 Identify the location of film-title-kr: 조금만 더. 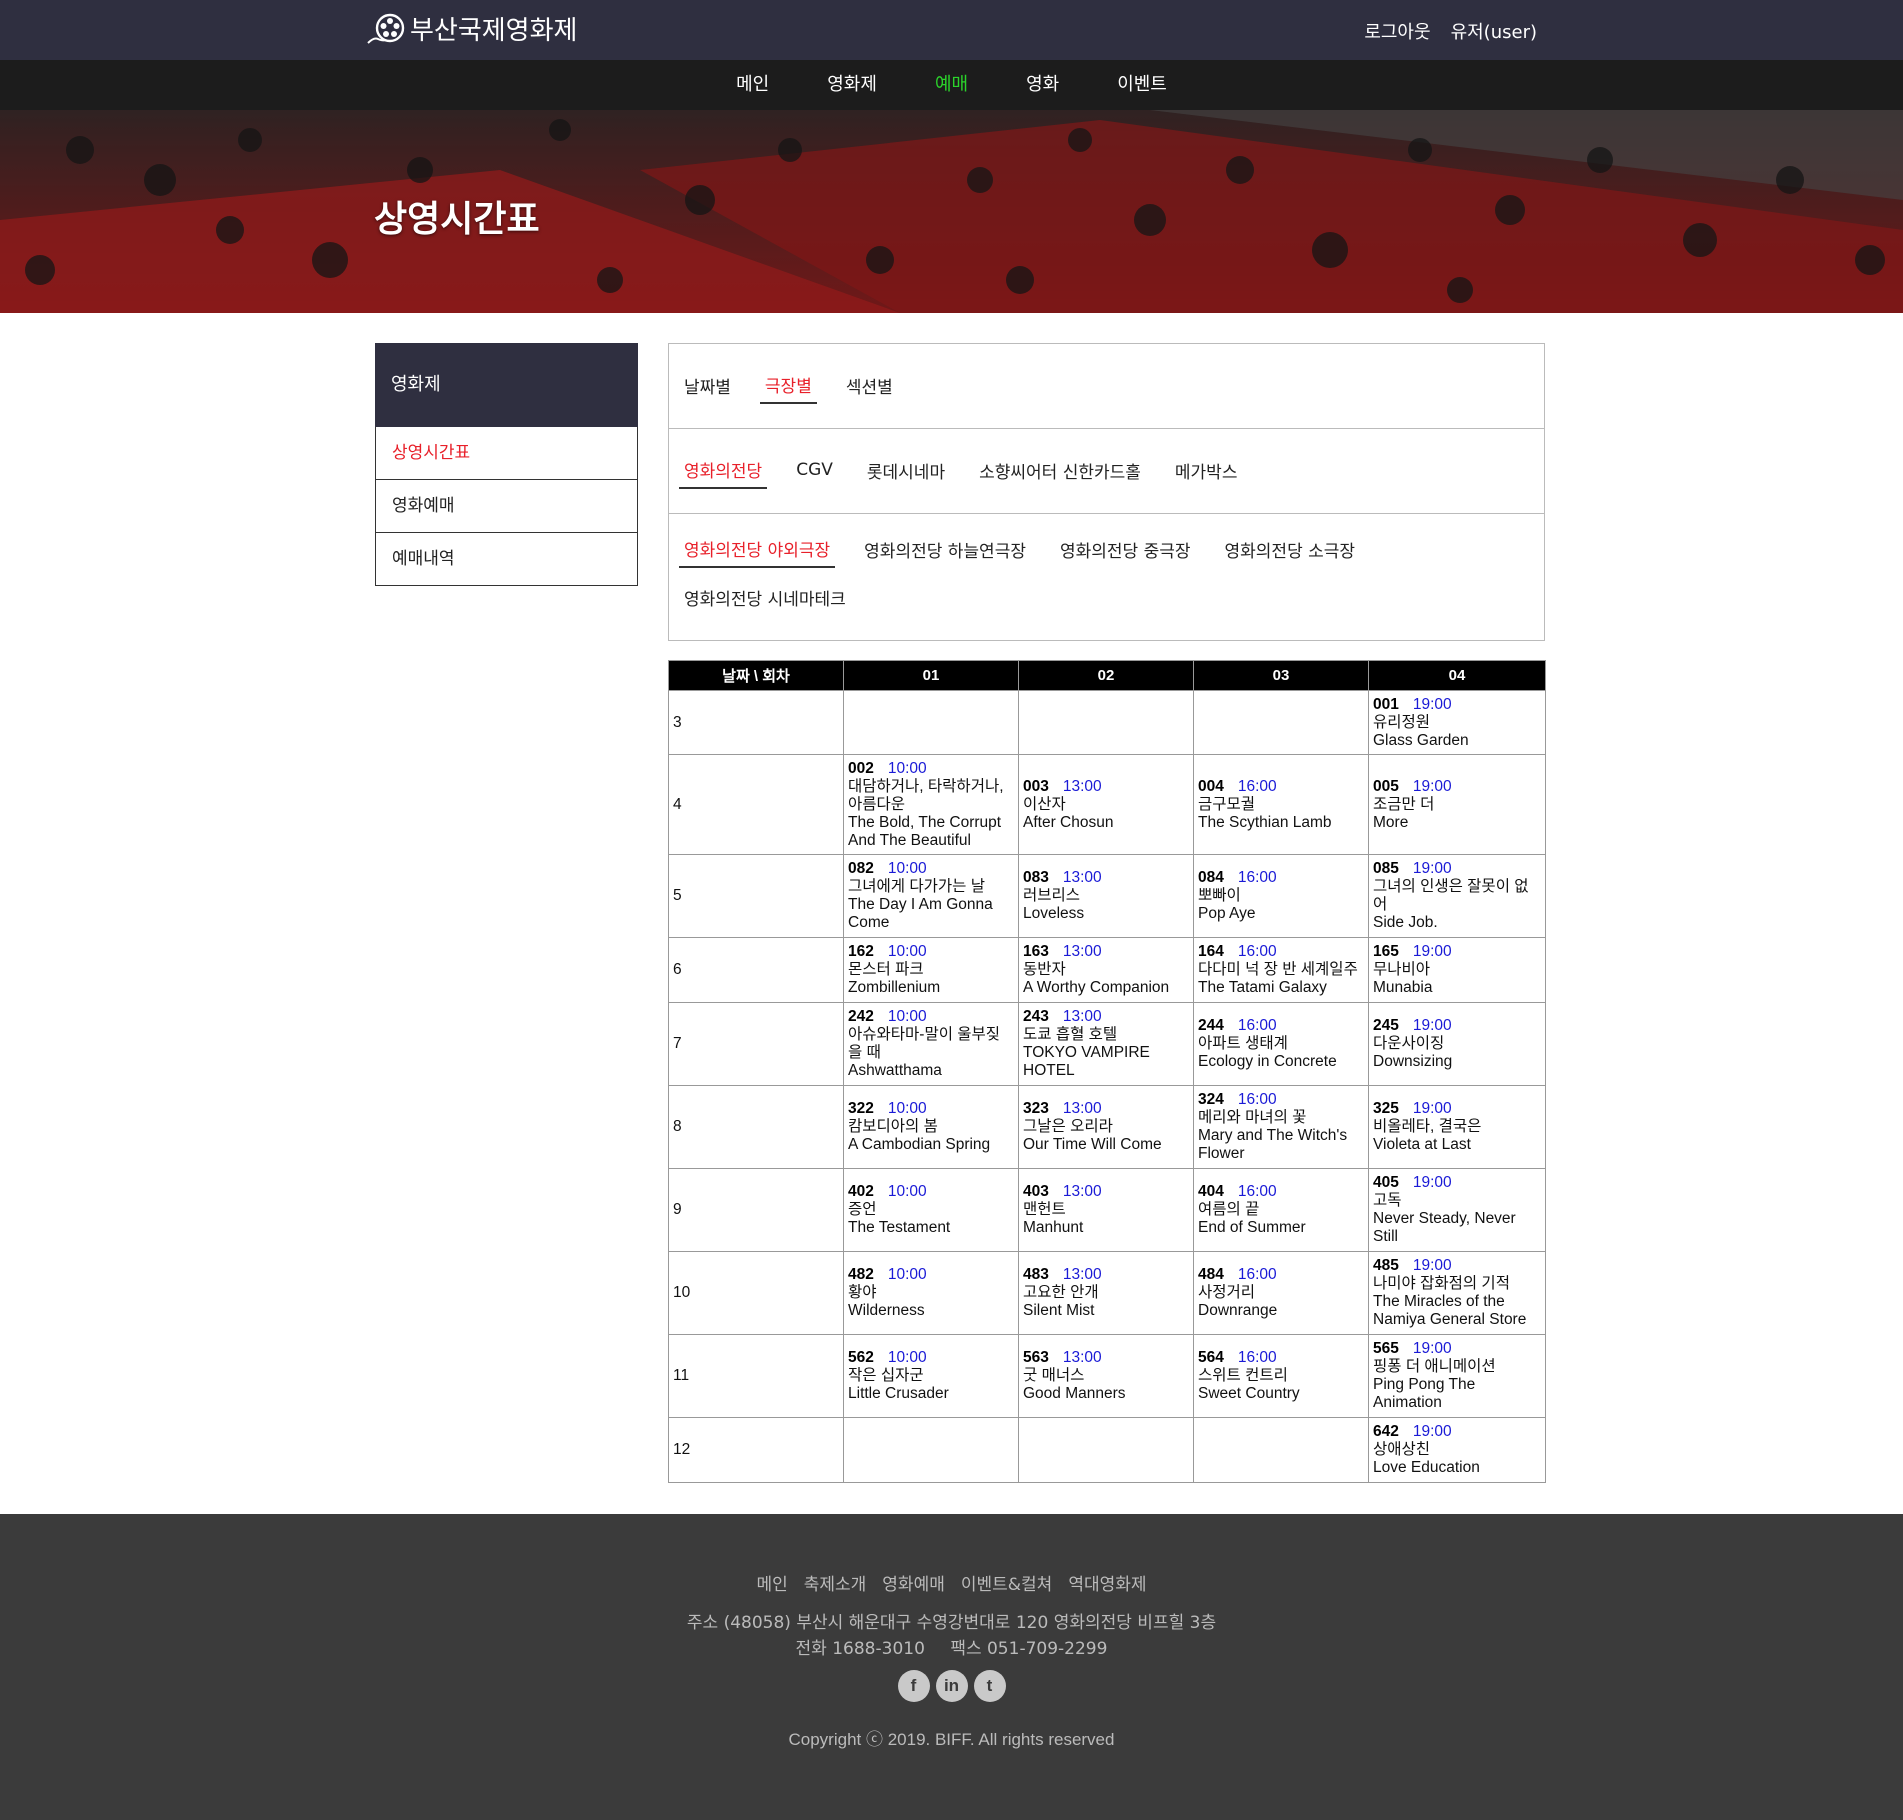
(1457, 805).